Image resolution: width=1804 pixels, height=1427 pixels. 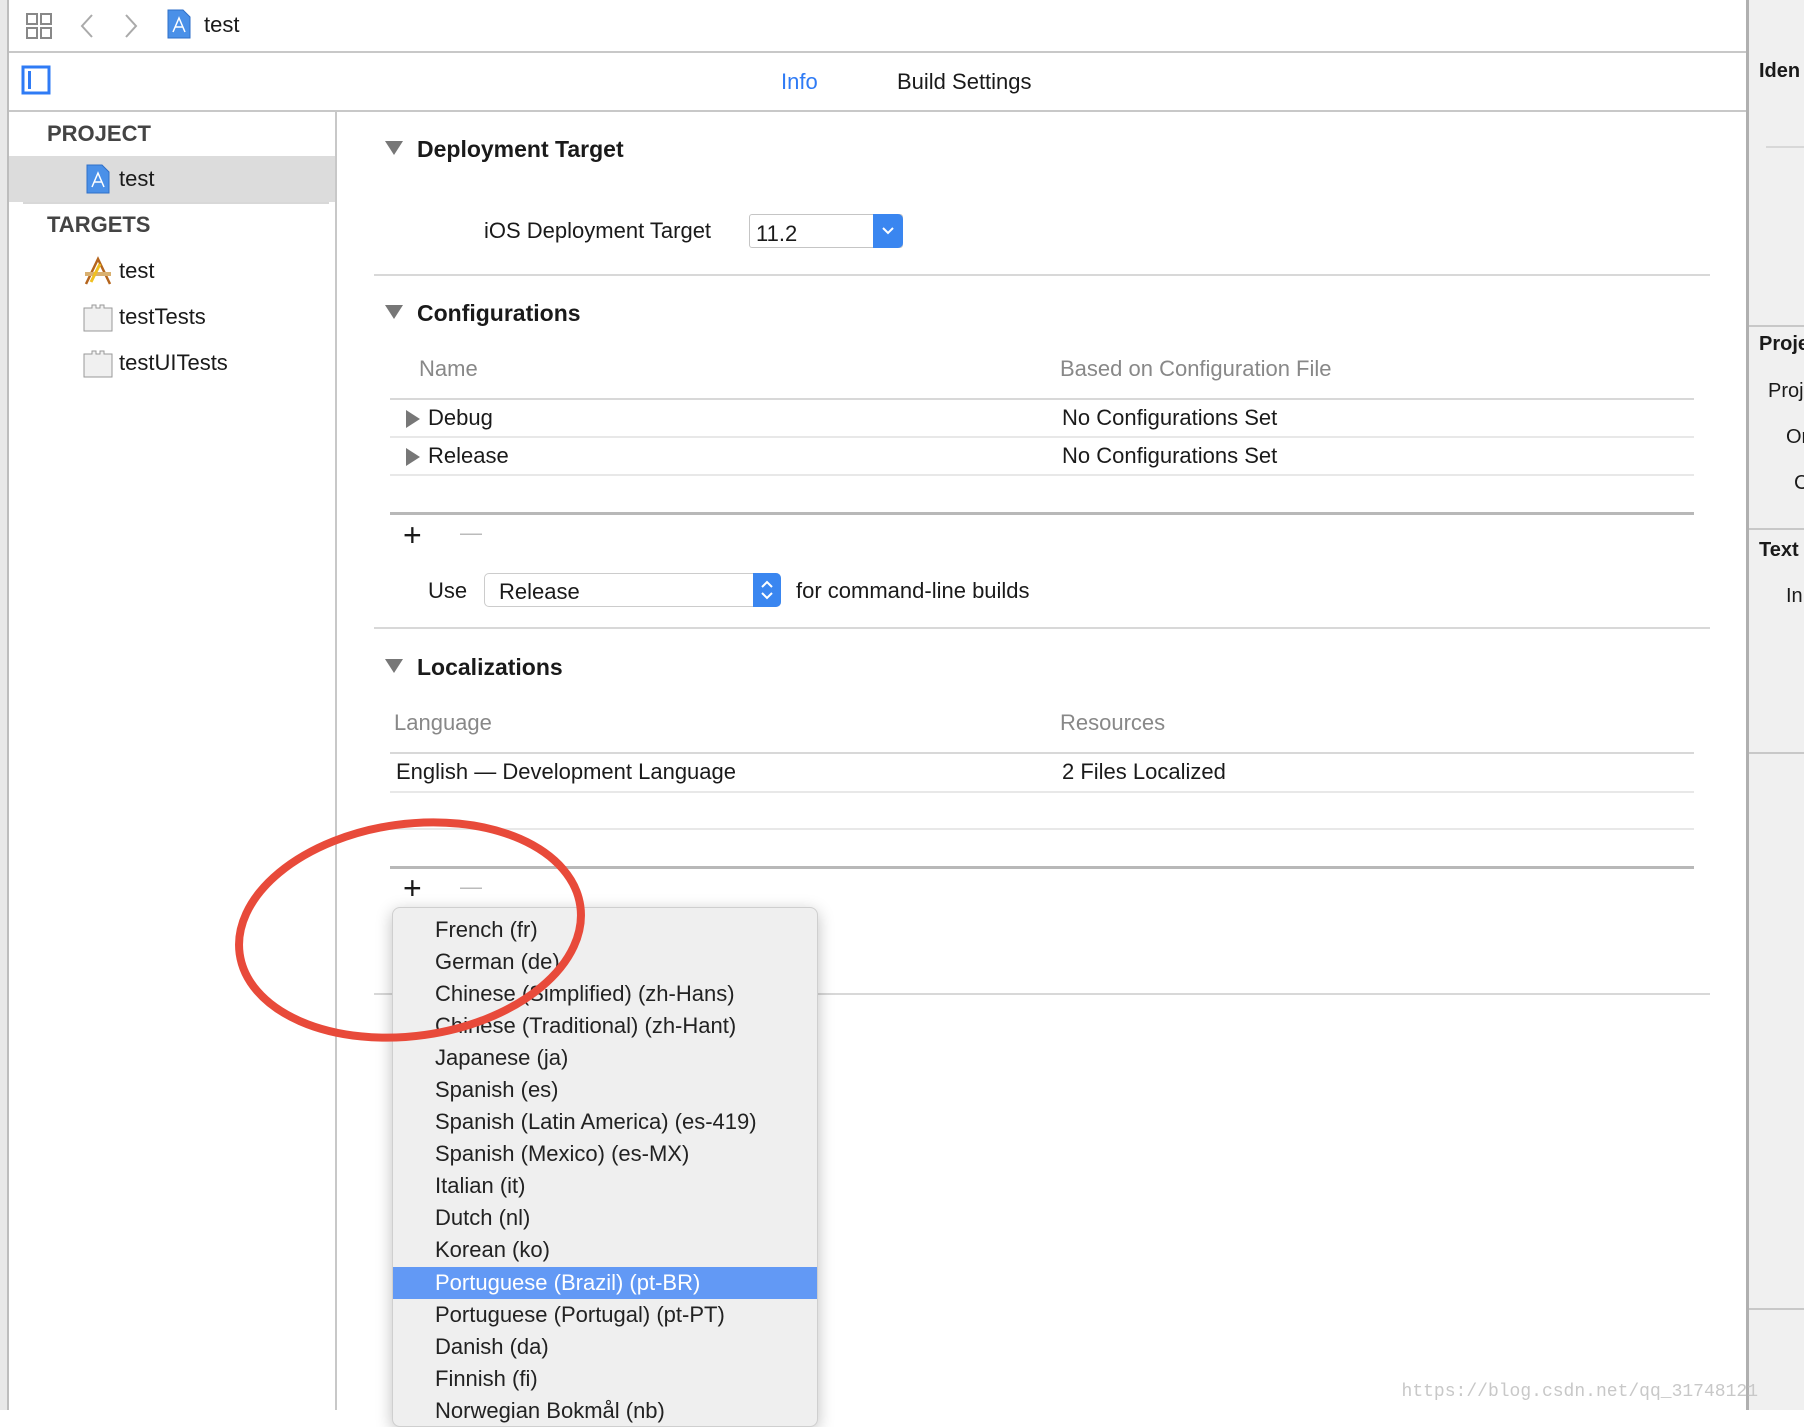 What do you see at coordinates (539, 591) in the screenshot?
I see `popup-value: Release` at bounding box center [539, 591].